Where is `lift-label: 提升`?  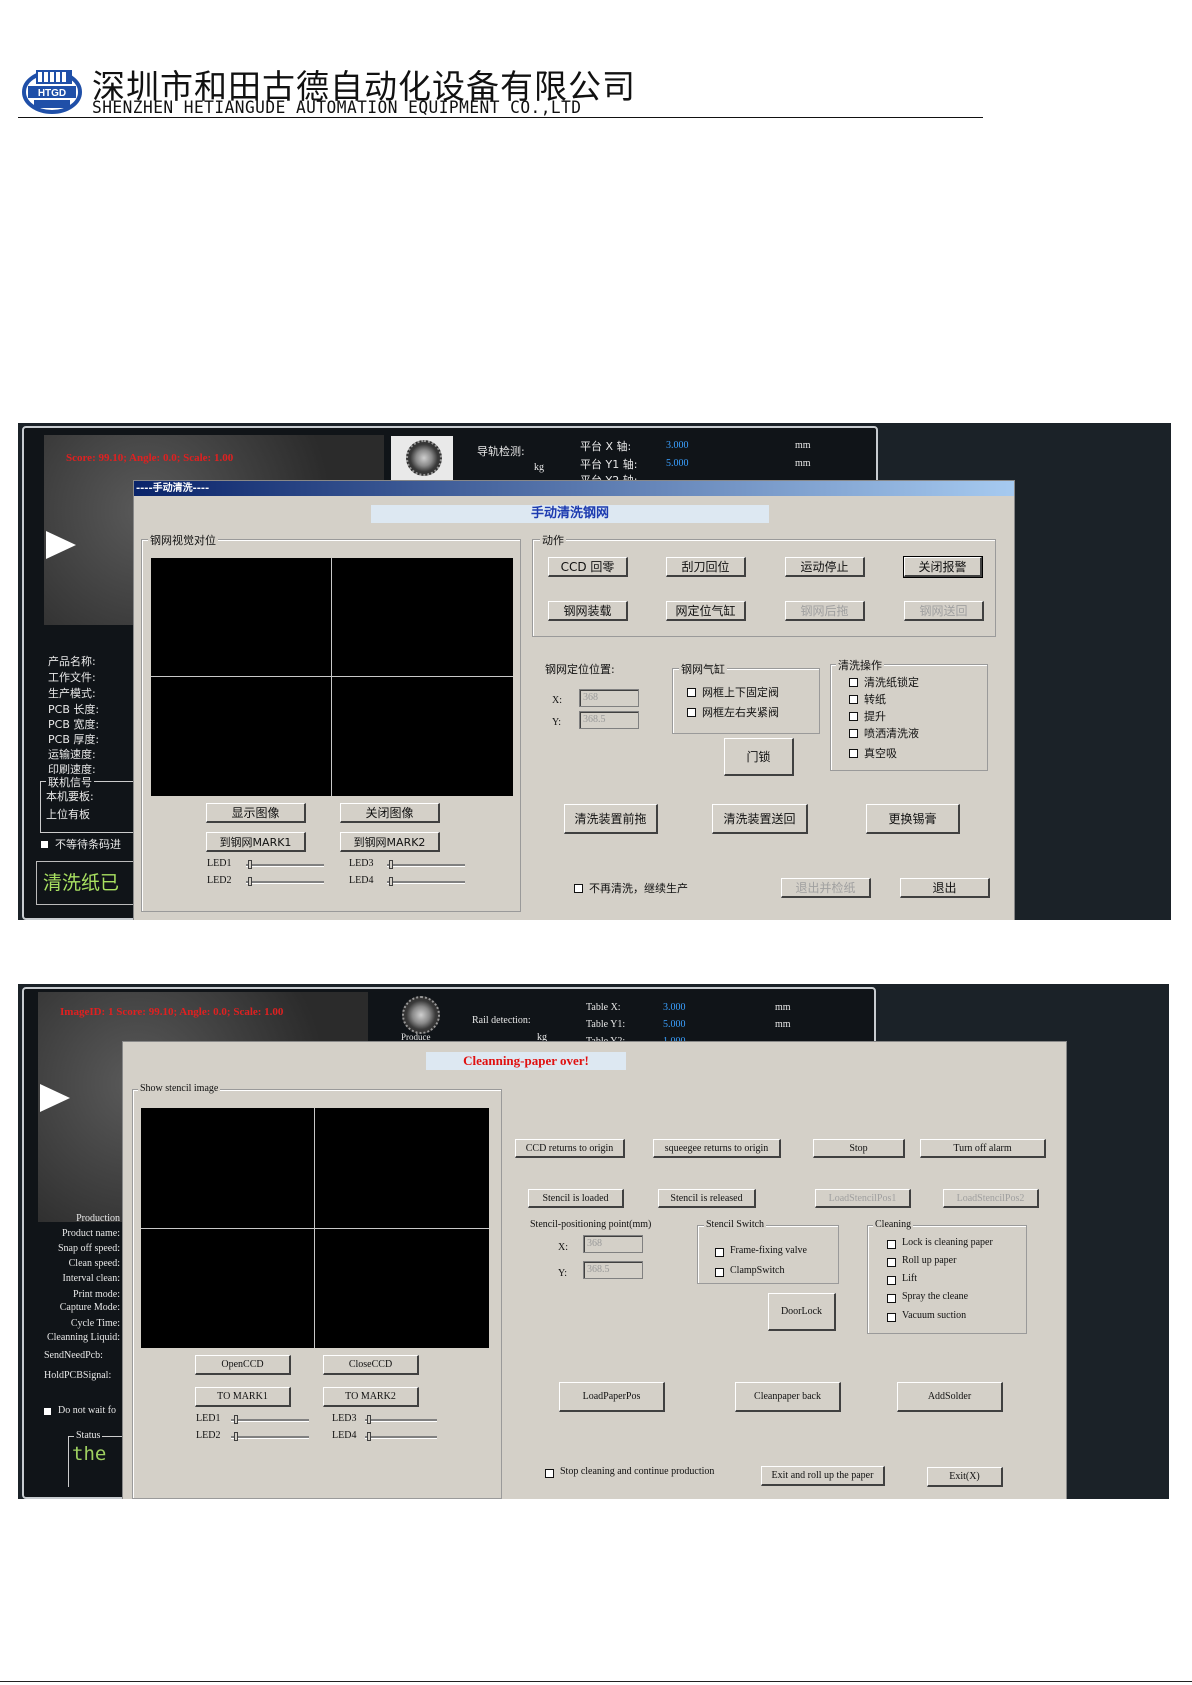 lift-label: 提升 is located at coordinates (875, 716).